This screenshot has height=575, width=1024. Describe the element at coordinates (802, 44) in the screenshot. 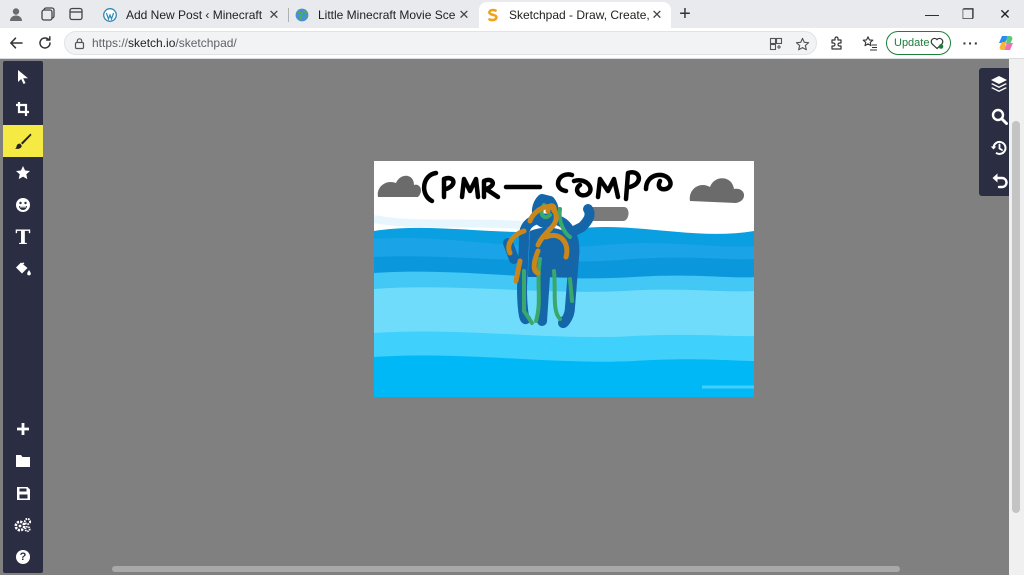

I see `favorite-star-icon` at that location.